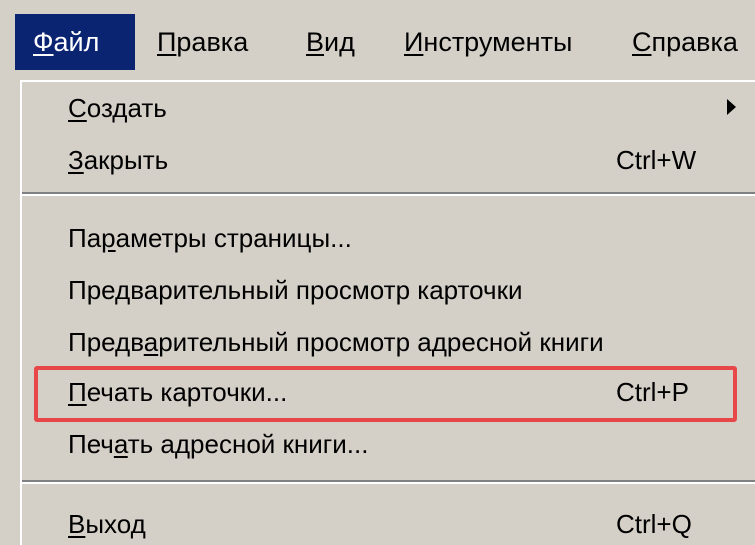  I want to click on menu-item-exit-label: Выход, so click(107, 524).